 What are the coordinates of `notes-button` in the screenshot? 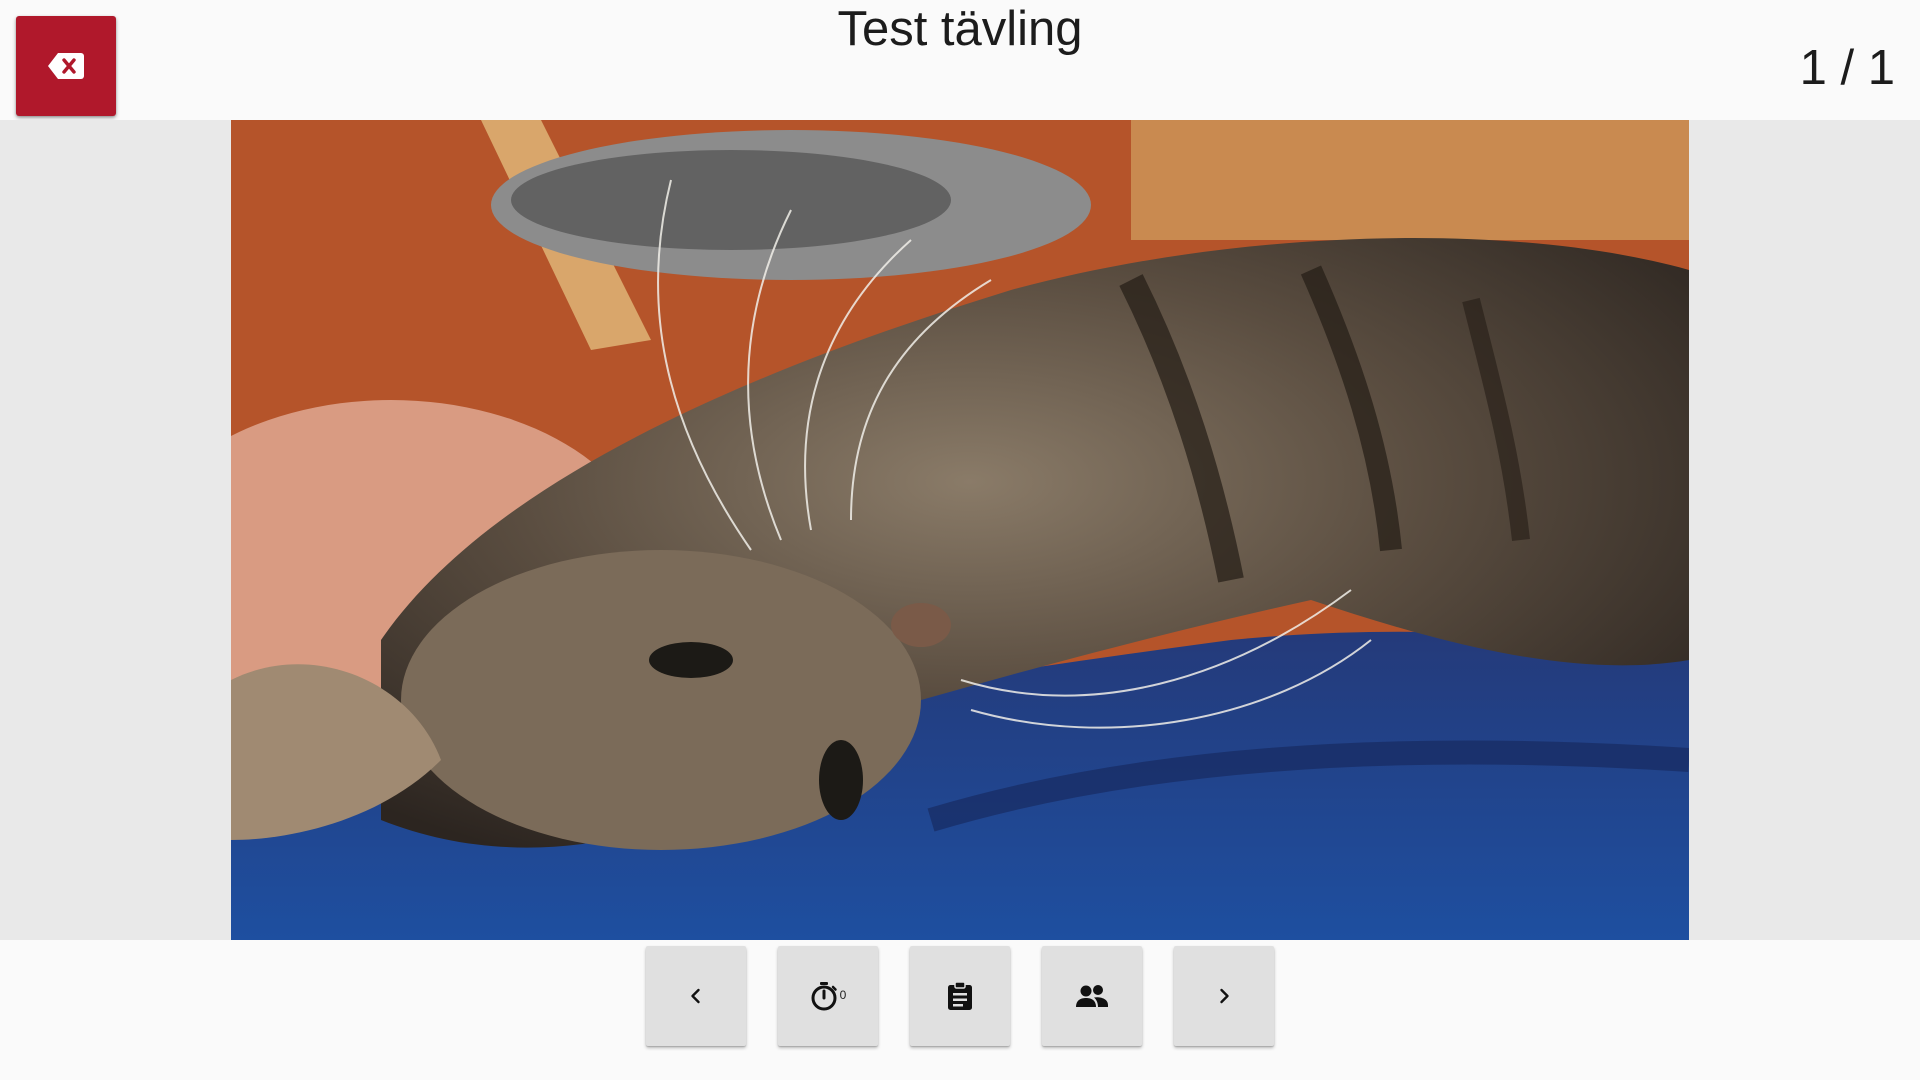 It's located at (960, 996).